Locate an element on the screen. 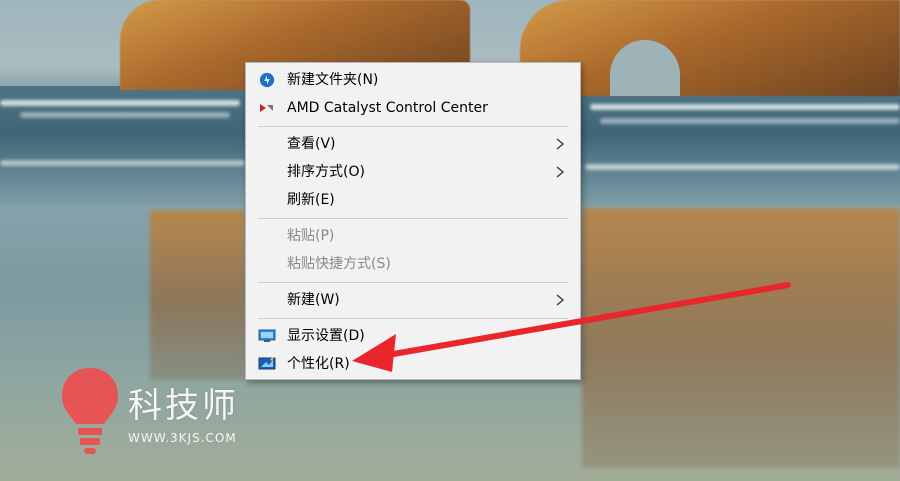  menu-item-new-folder: 新建文件夹(N) is located at coordinates (413, 80).